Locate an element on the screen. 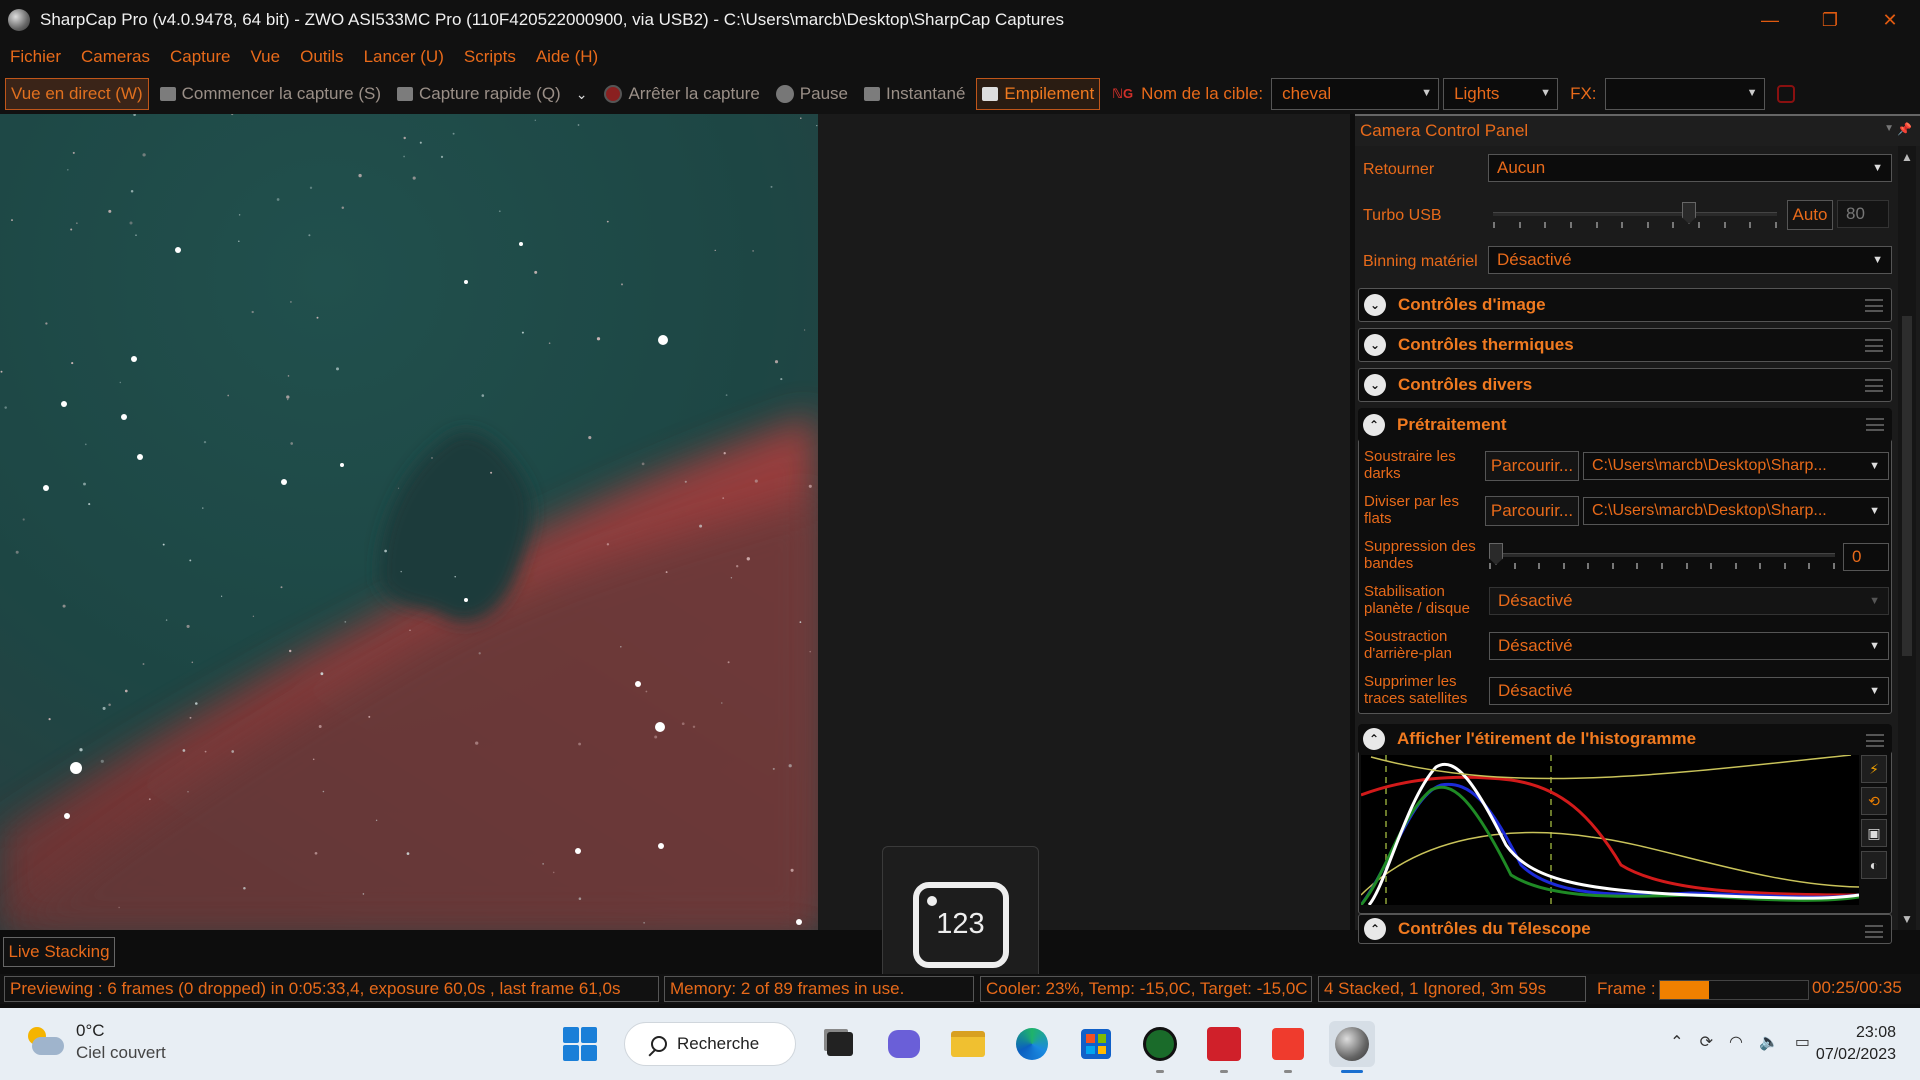  wifi-icon: ◠ is located at coordinates (1736, 1042).